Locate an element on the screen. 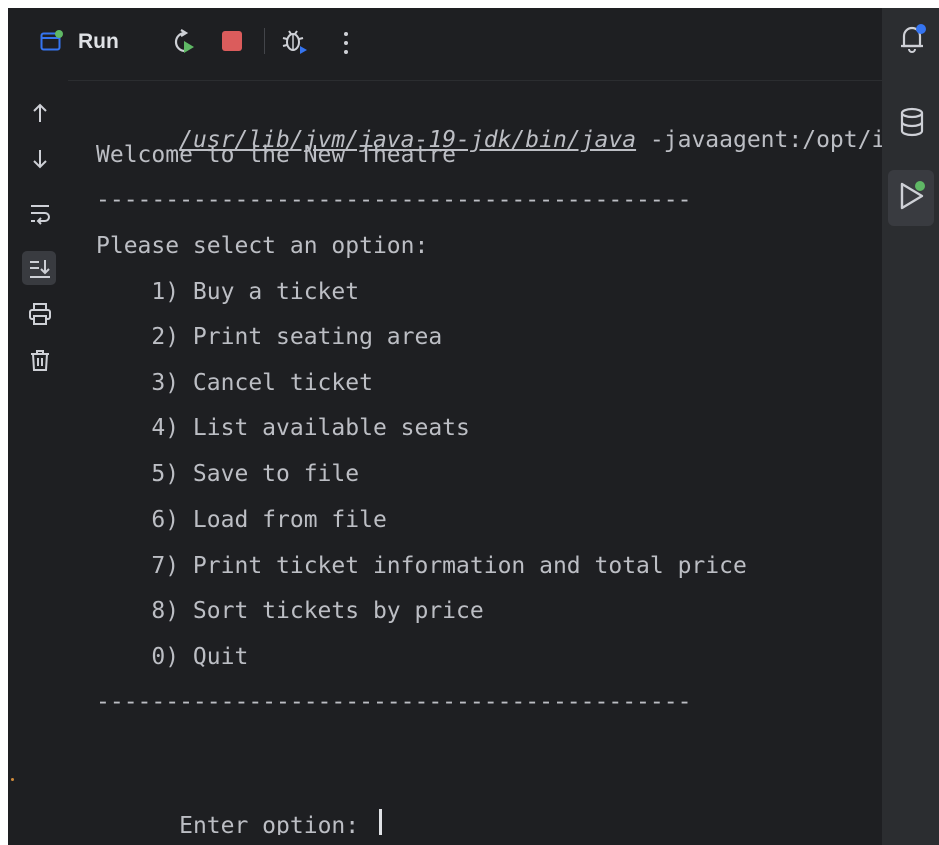  soft-wrap-icon is located at coordinates (40, 213).